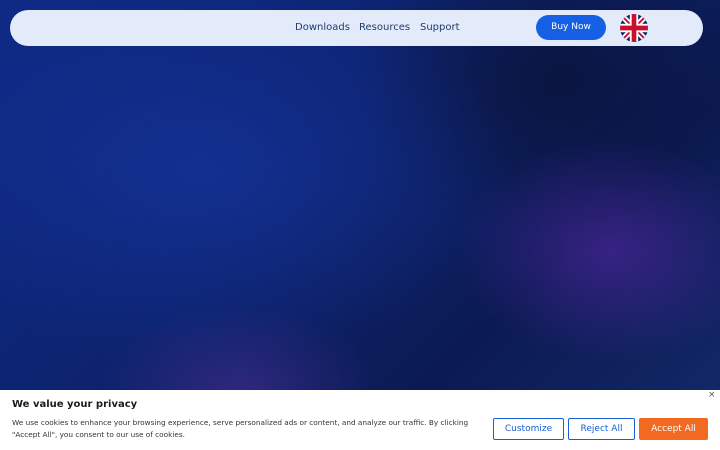 The image size is (720, 450). I want to click on uk-flag-icon, so click(634, 28).